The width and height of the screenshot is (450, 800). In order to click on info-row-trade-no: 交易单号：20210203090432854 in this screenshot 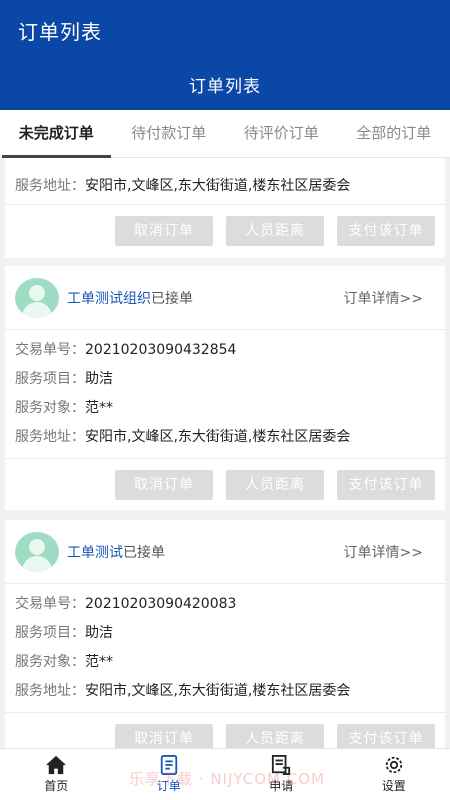, I will do `click(230, 350)`.